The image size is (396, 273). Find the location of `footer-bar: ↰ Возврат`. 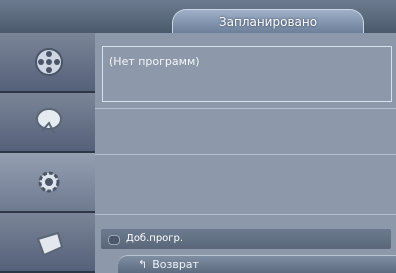

footer-bar: ↰ Возврат is located at coordinates (257, 264).